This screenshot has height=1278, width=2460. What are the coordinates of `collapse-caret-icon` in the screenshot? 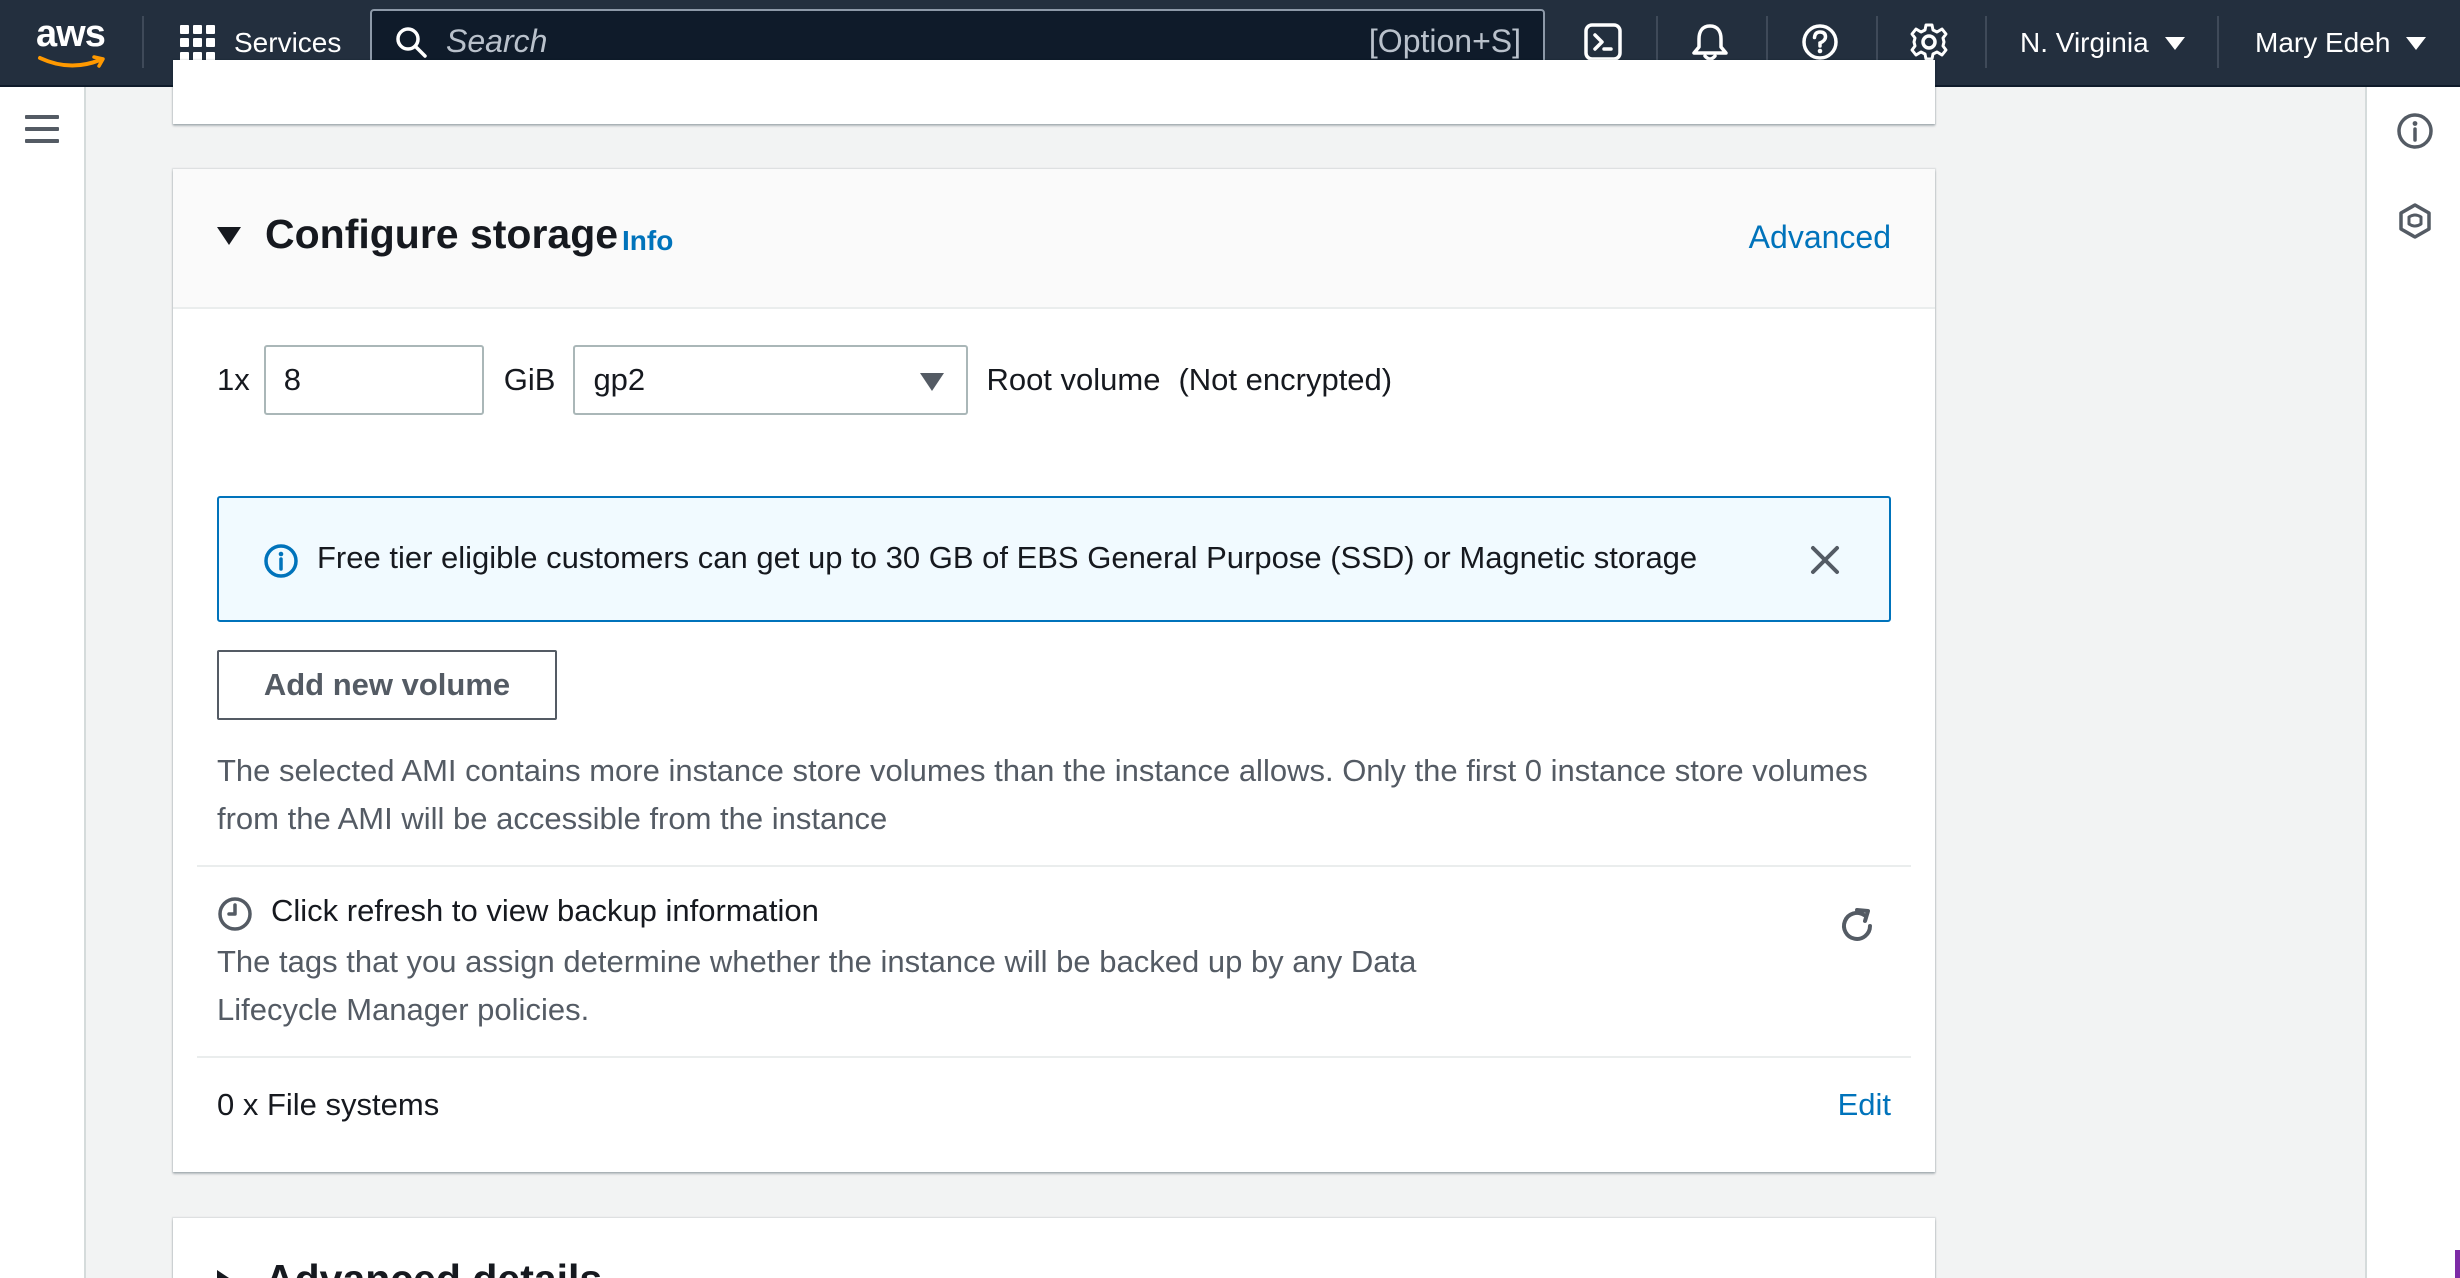 It's located at (229, 236).